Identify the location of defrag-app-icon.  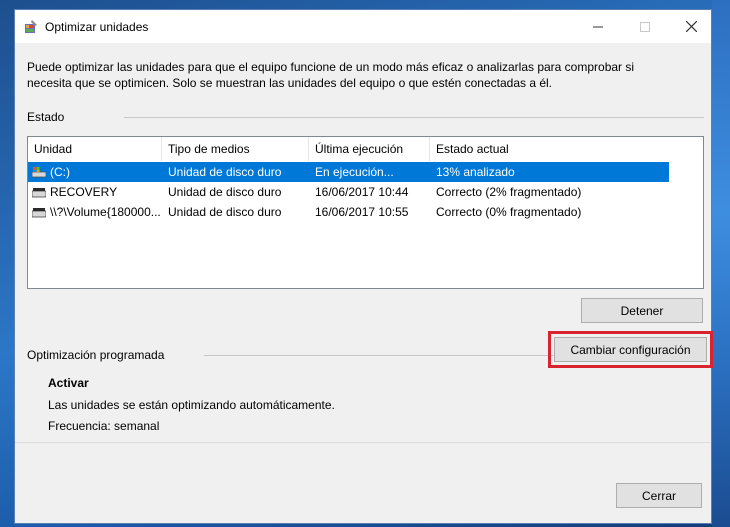
(31, 26).